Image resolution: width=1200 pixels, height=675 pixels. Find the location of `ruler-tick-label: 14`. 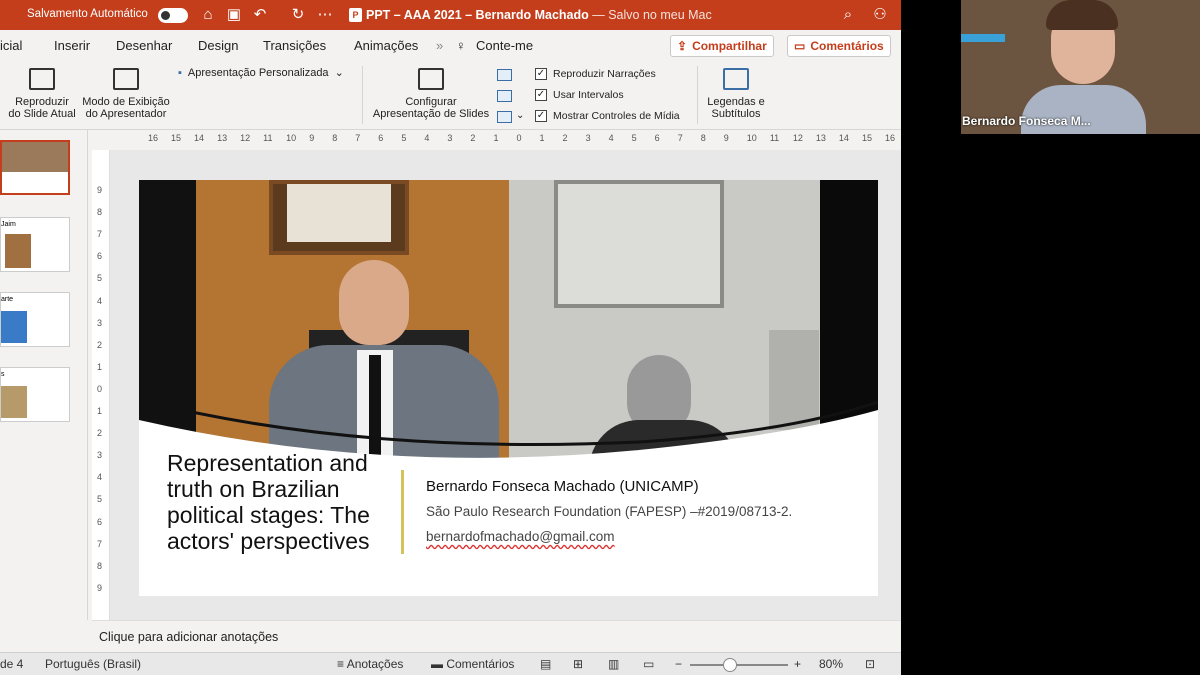

ruler-tick-label: 14 is located at coordinates (843, 138).